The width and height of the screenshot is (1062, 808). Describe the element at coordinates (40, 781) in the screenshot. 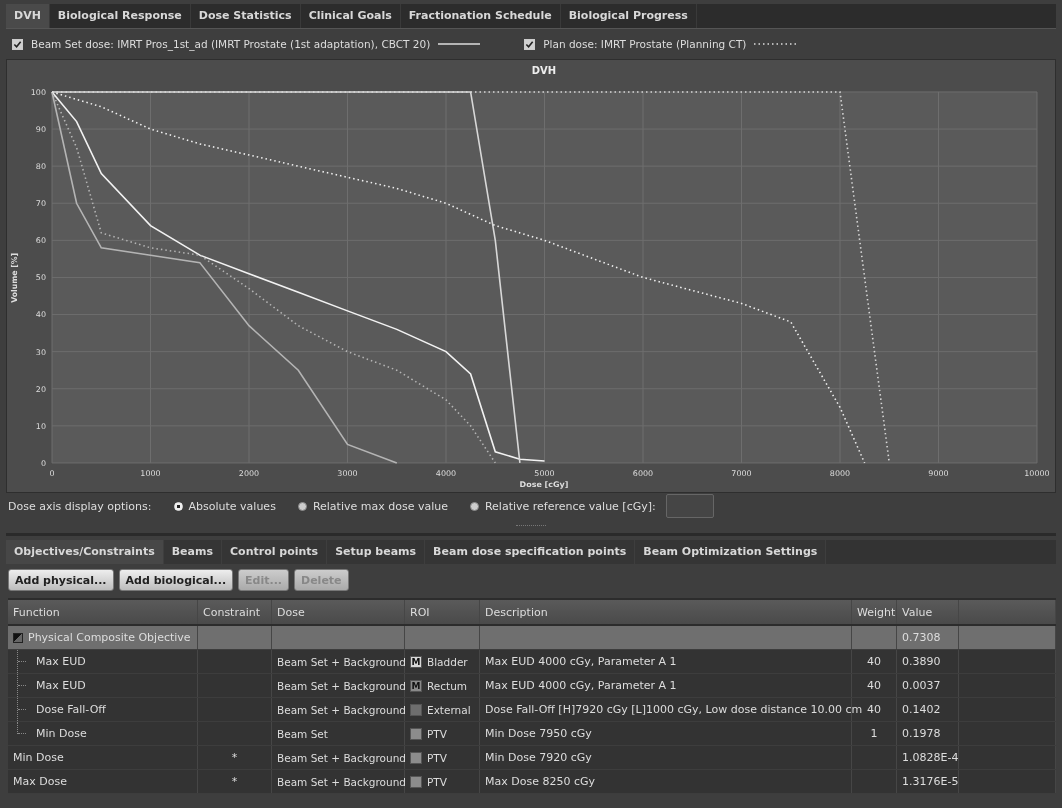

I see `function-name: Max Dose` at that location.